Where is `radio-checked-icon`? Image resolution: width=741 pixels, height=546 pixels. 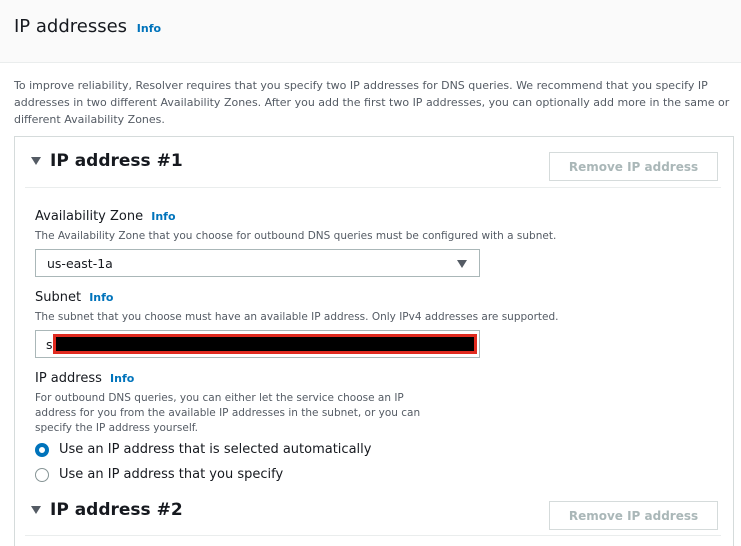
radio-checked-icon is located at coordinates (42, 450).